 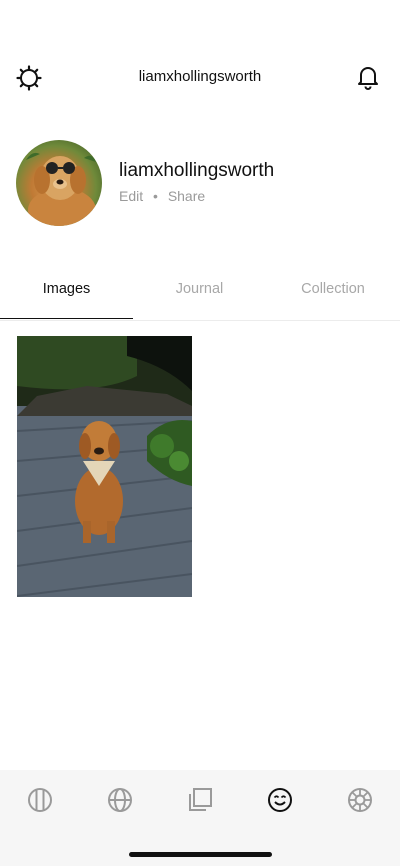 What do you see at coordinates (200, 854) in the screenshot?
I see `home-indicator` at bounding box center [200, 854].